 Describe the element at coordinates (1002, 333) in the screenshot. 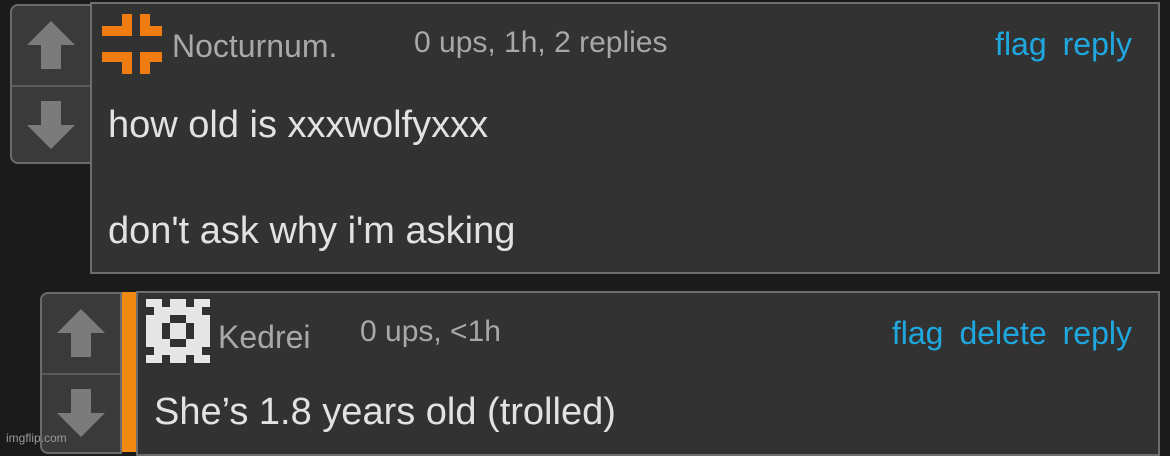

I see `delete-link: delete` at that location.